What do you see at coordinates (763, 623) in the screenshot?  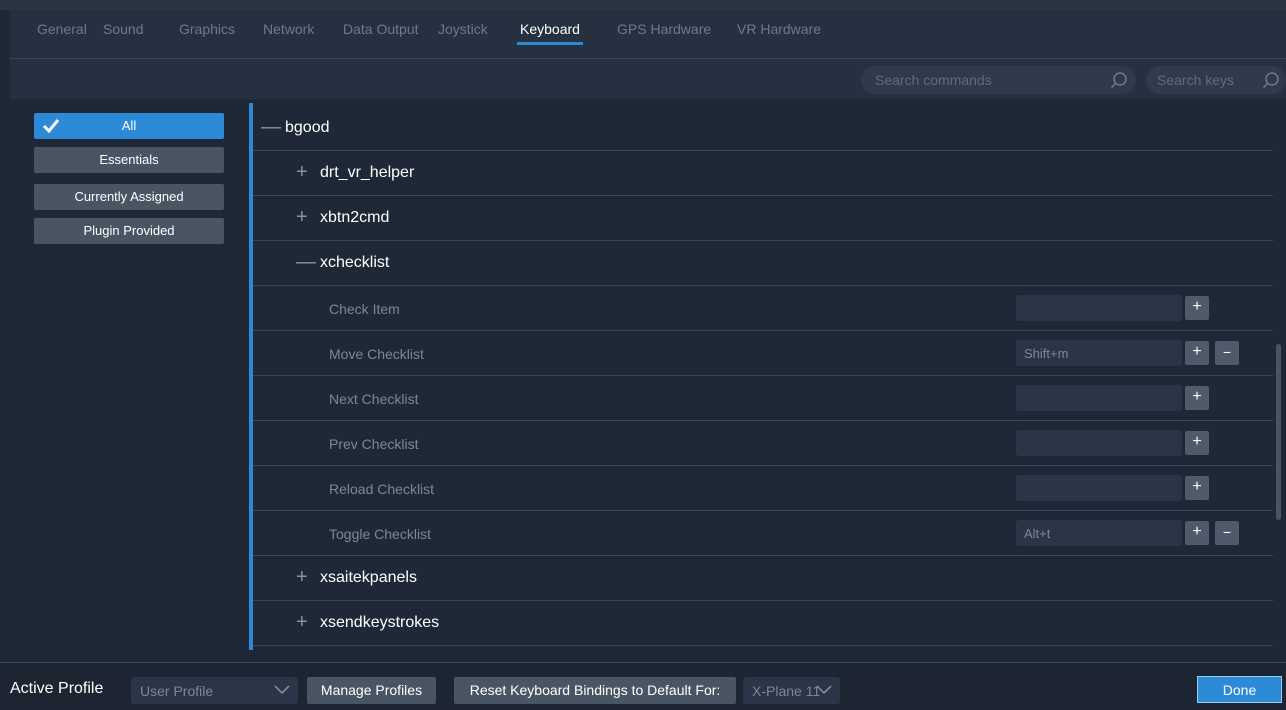 I see `tree-group-xsendkeystrokes: + xsendkeystrokes` at bounding box center [763, 623].